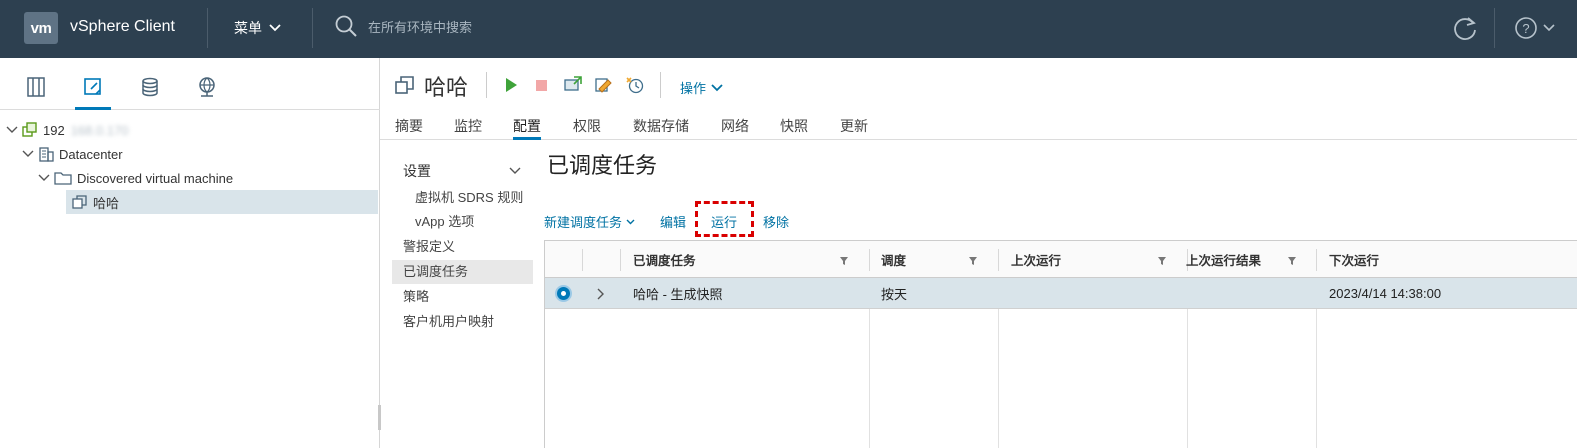 Image resolution: width=1577 pixels, height=448 pixels. I want to click on tab-vms-templates, so click(93, 93).